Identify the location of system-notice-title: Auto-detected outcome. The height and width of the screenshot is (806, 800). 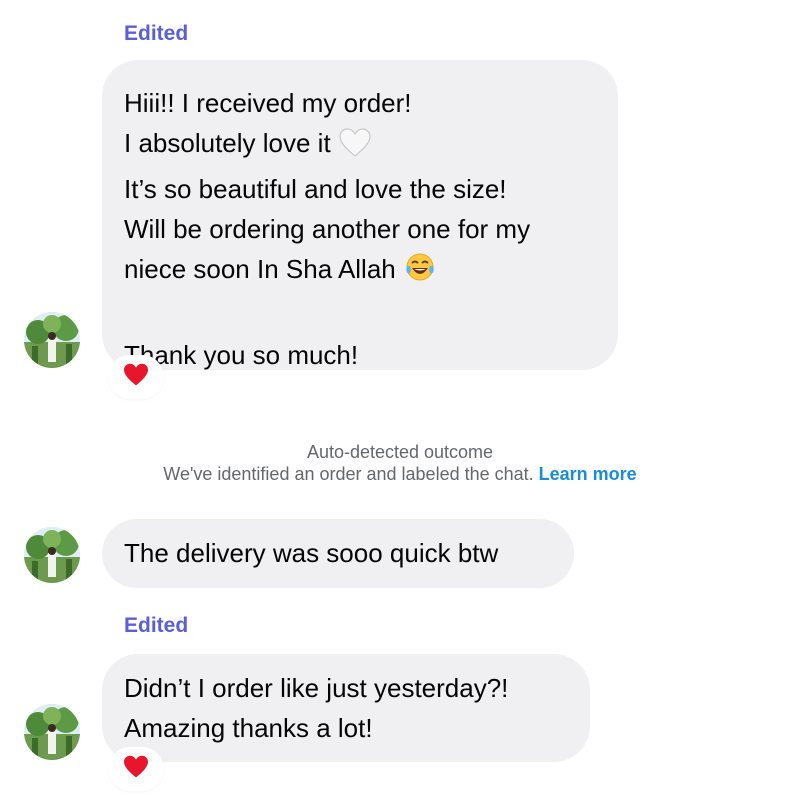
(400, 452).